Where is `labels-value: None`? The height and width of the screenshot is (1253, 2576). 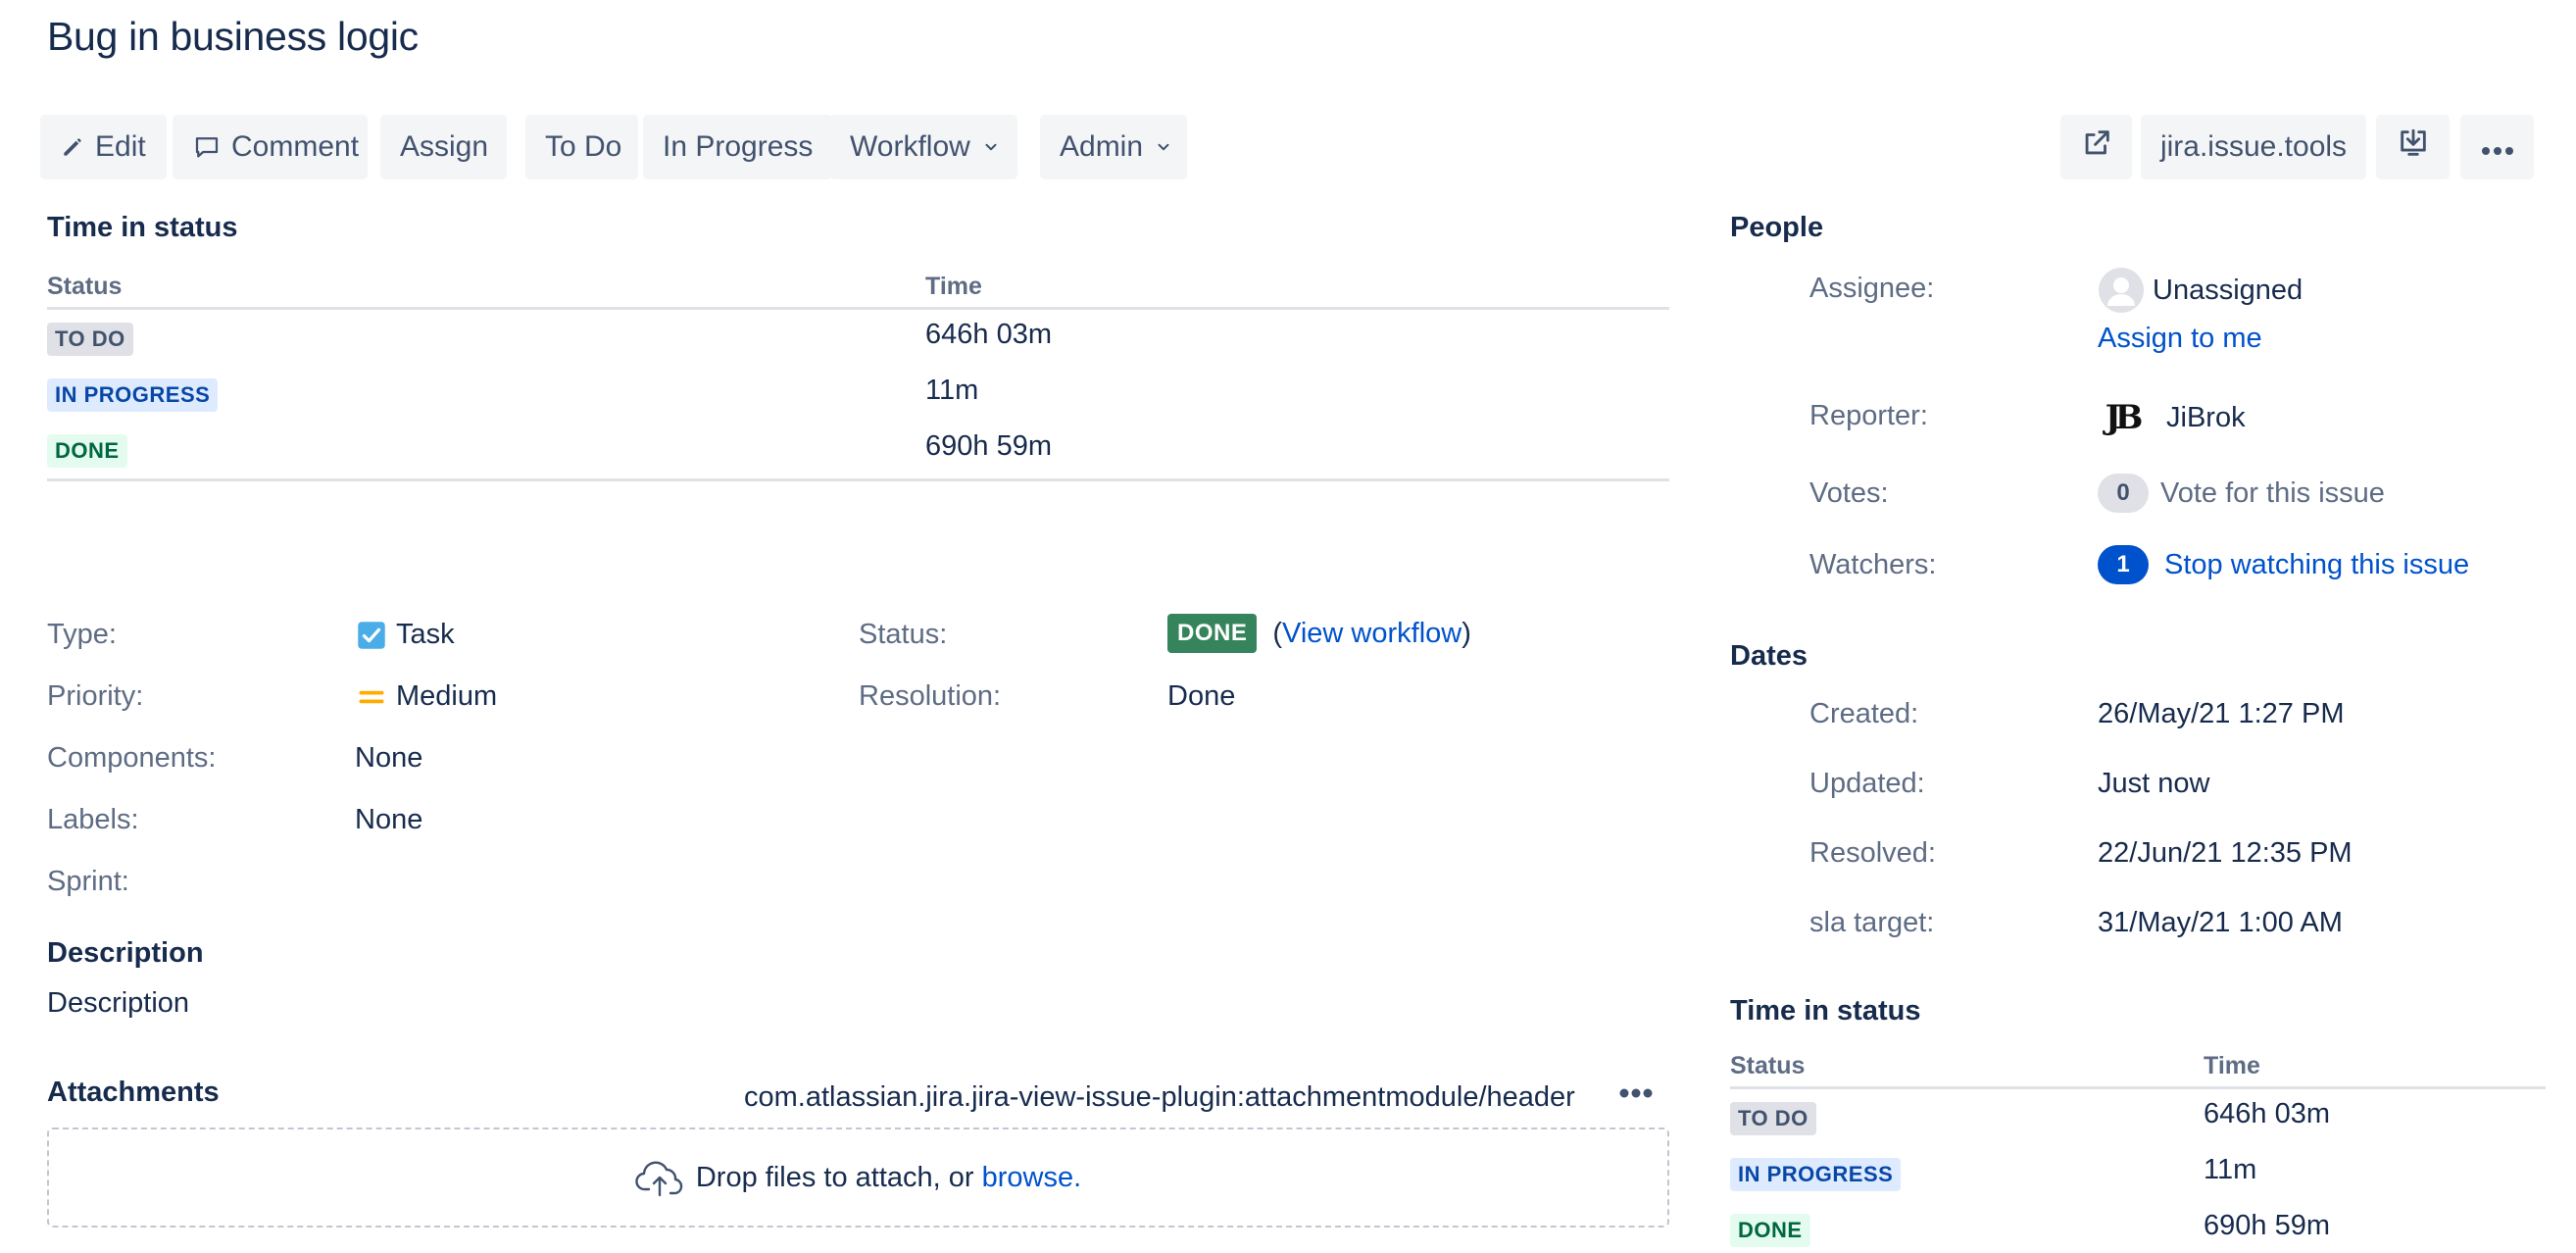
labels-value: None is located at coordinates (389, 819).